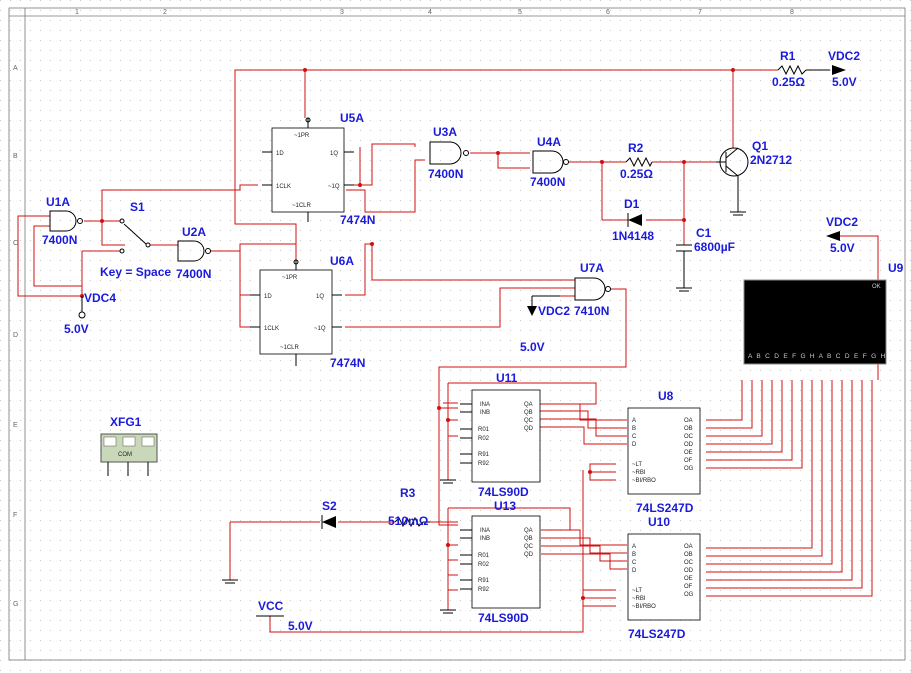 Image resolution: width=911 pixels, height=673 pixels. What do you see at coordinates (15, 425) in the screenshot?
I see `ruler-left-E: E` at bounding box center [15, 425].